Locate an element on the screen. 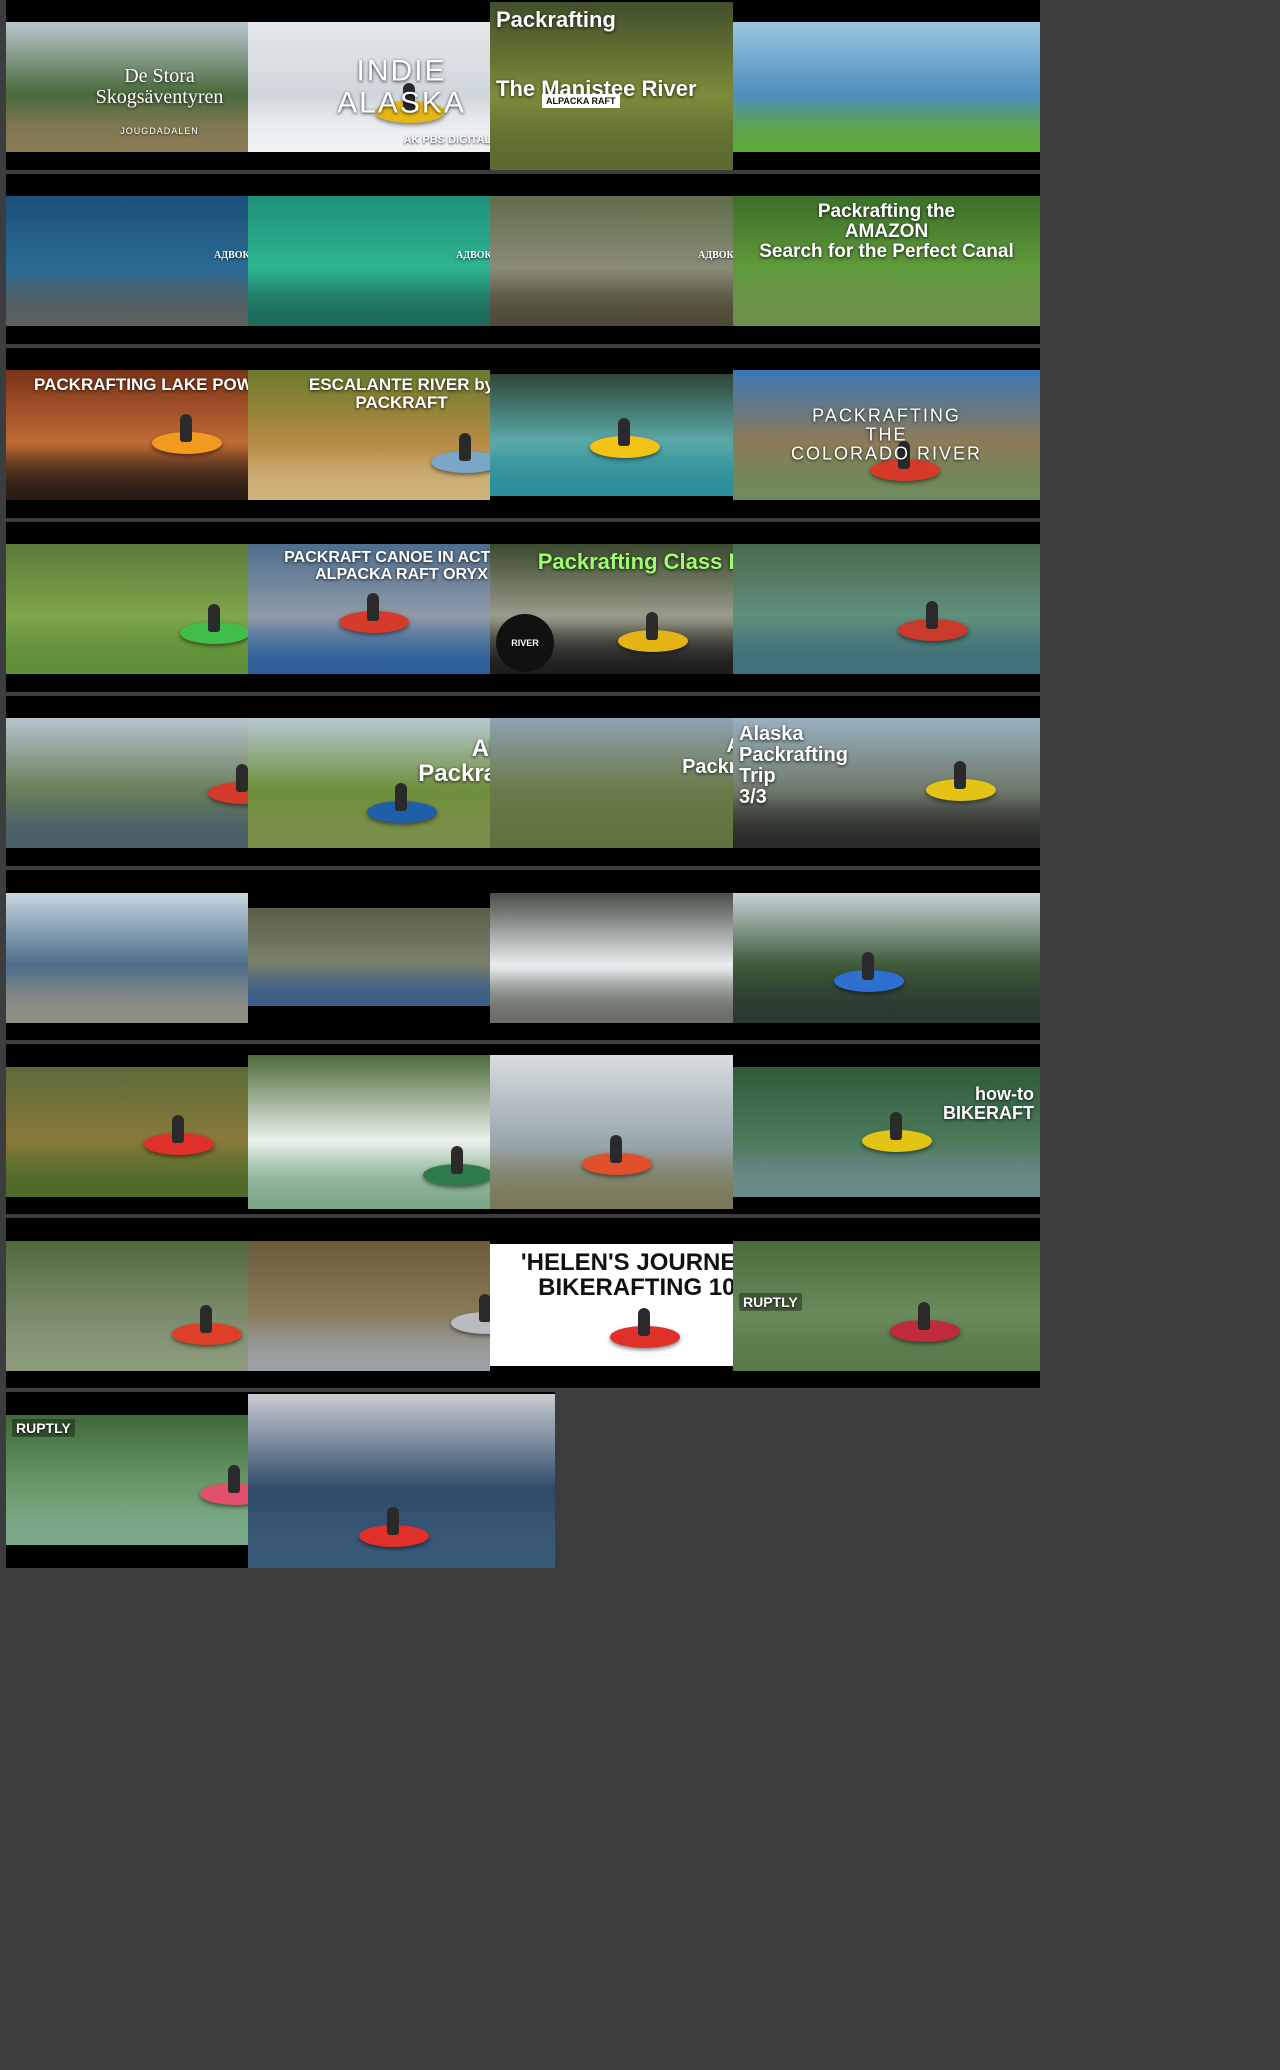 The width and height of the screenshot is (1280, 2070). video-forest-creek-bridge is located at coordinates (886, 955).